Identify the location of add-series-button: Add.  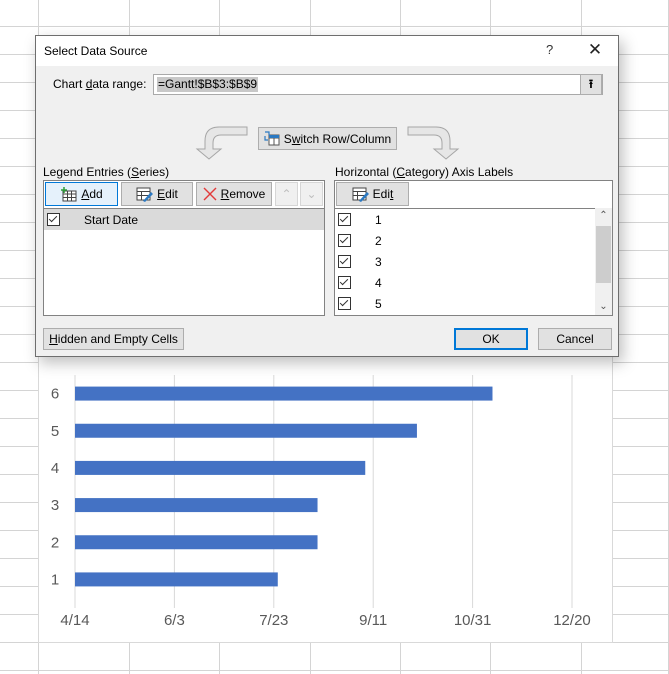
(81, 194).